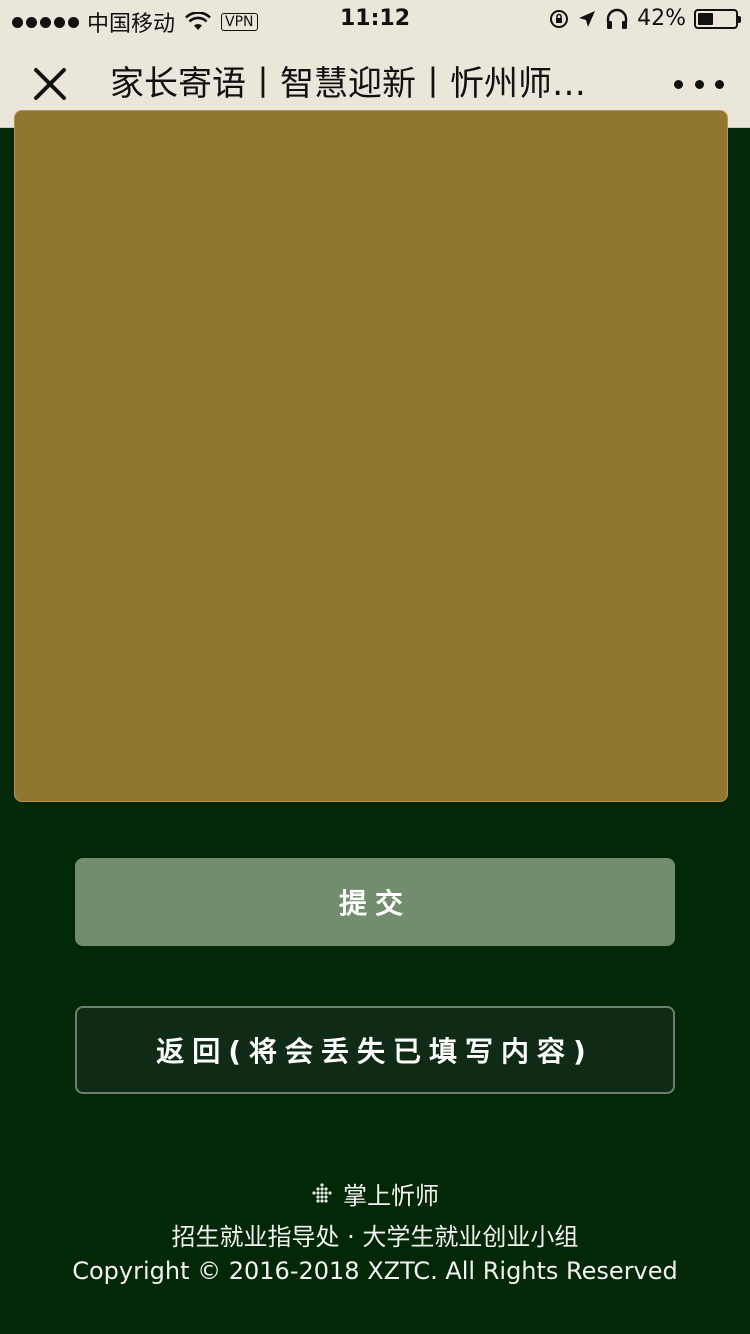  Describe the element at coordinates (559, 18) in the screenshot. I see `rotation-lock-icon` at that location.